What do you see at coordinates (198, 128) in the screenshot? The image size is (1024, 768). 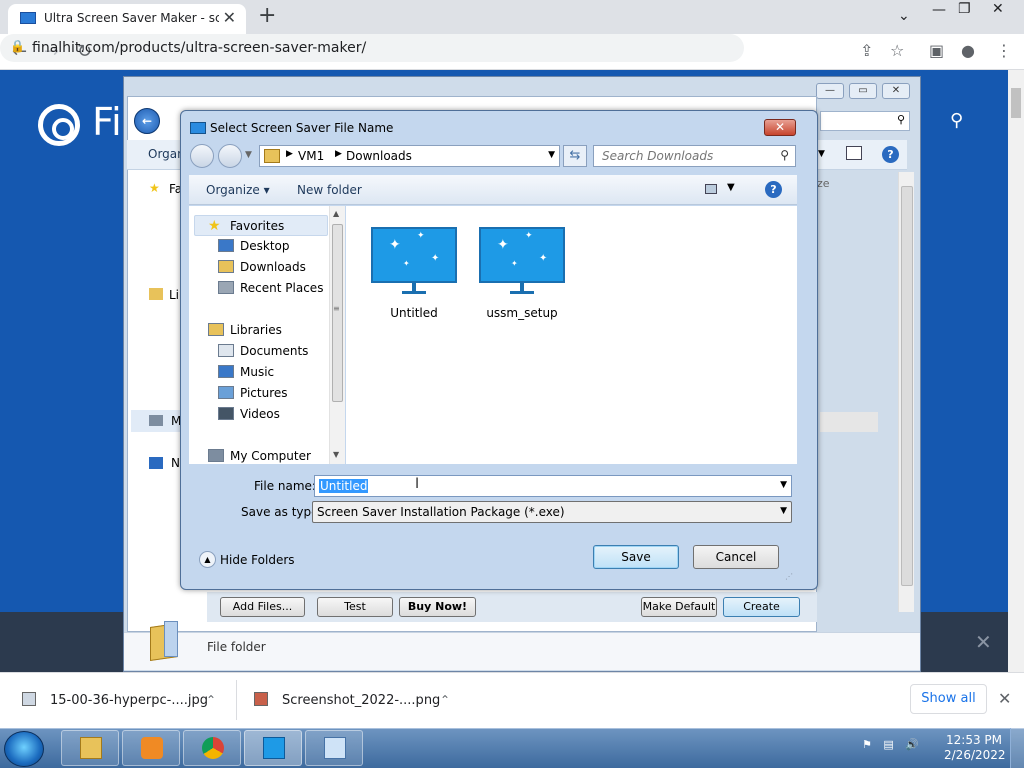 I see `dialog-monitor-icon` at bounding box center [198, 128].